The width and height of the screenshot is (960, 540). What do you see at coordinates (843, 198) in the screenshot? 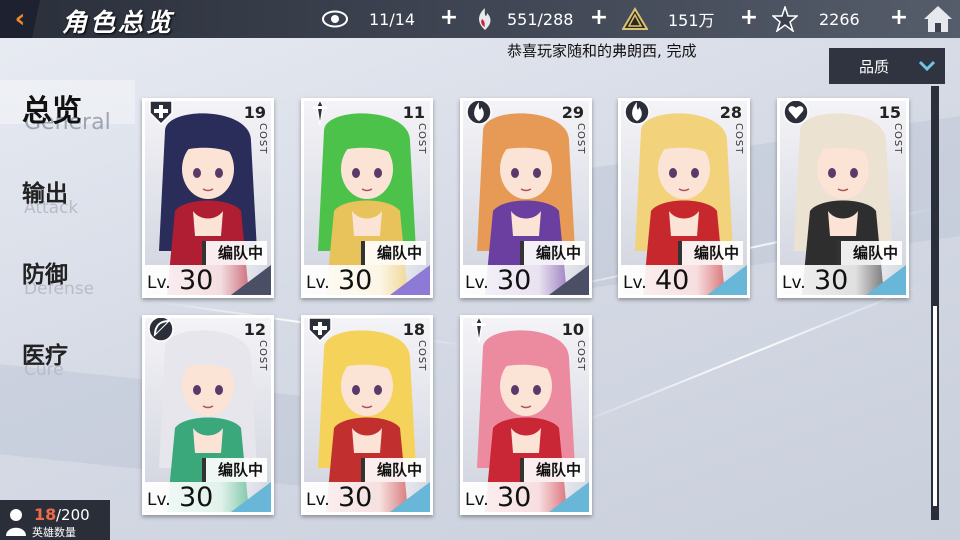
I see `character-card: 15 COST 编队中 Lv. 30` at bounding box center [843, 198].